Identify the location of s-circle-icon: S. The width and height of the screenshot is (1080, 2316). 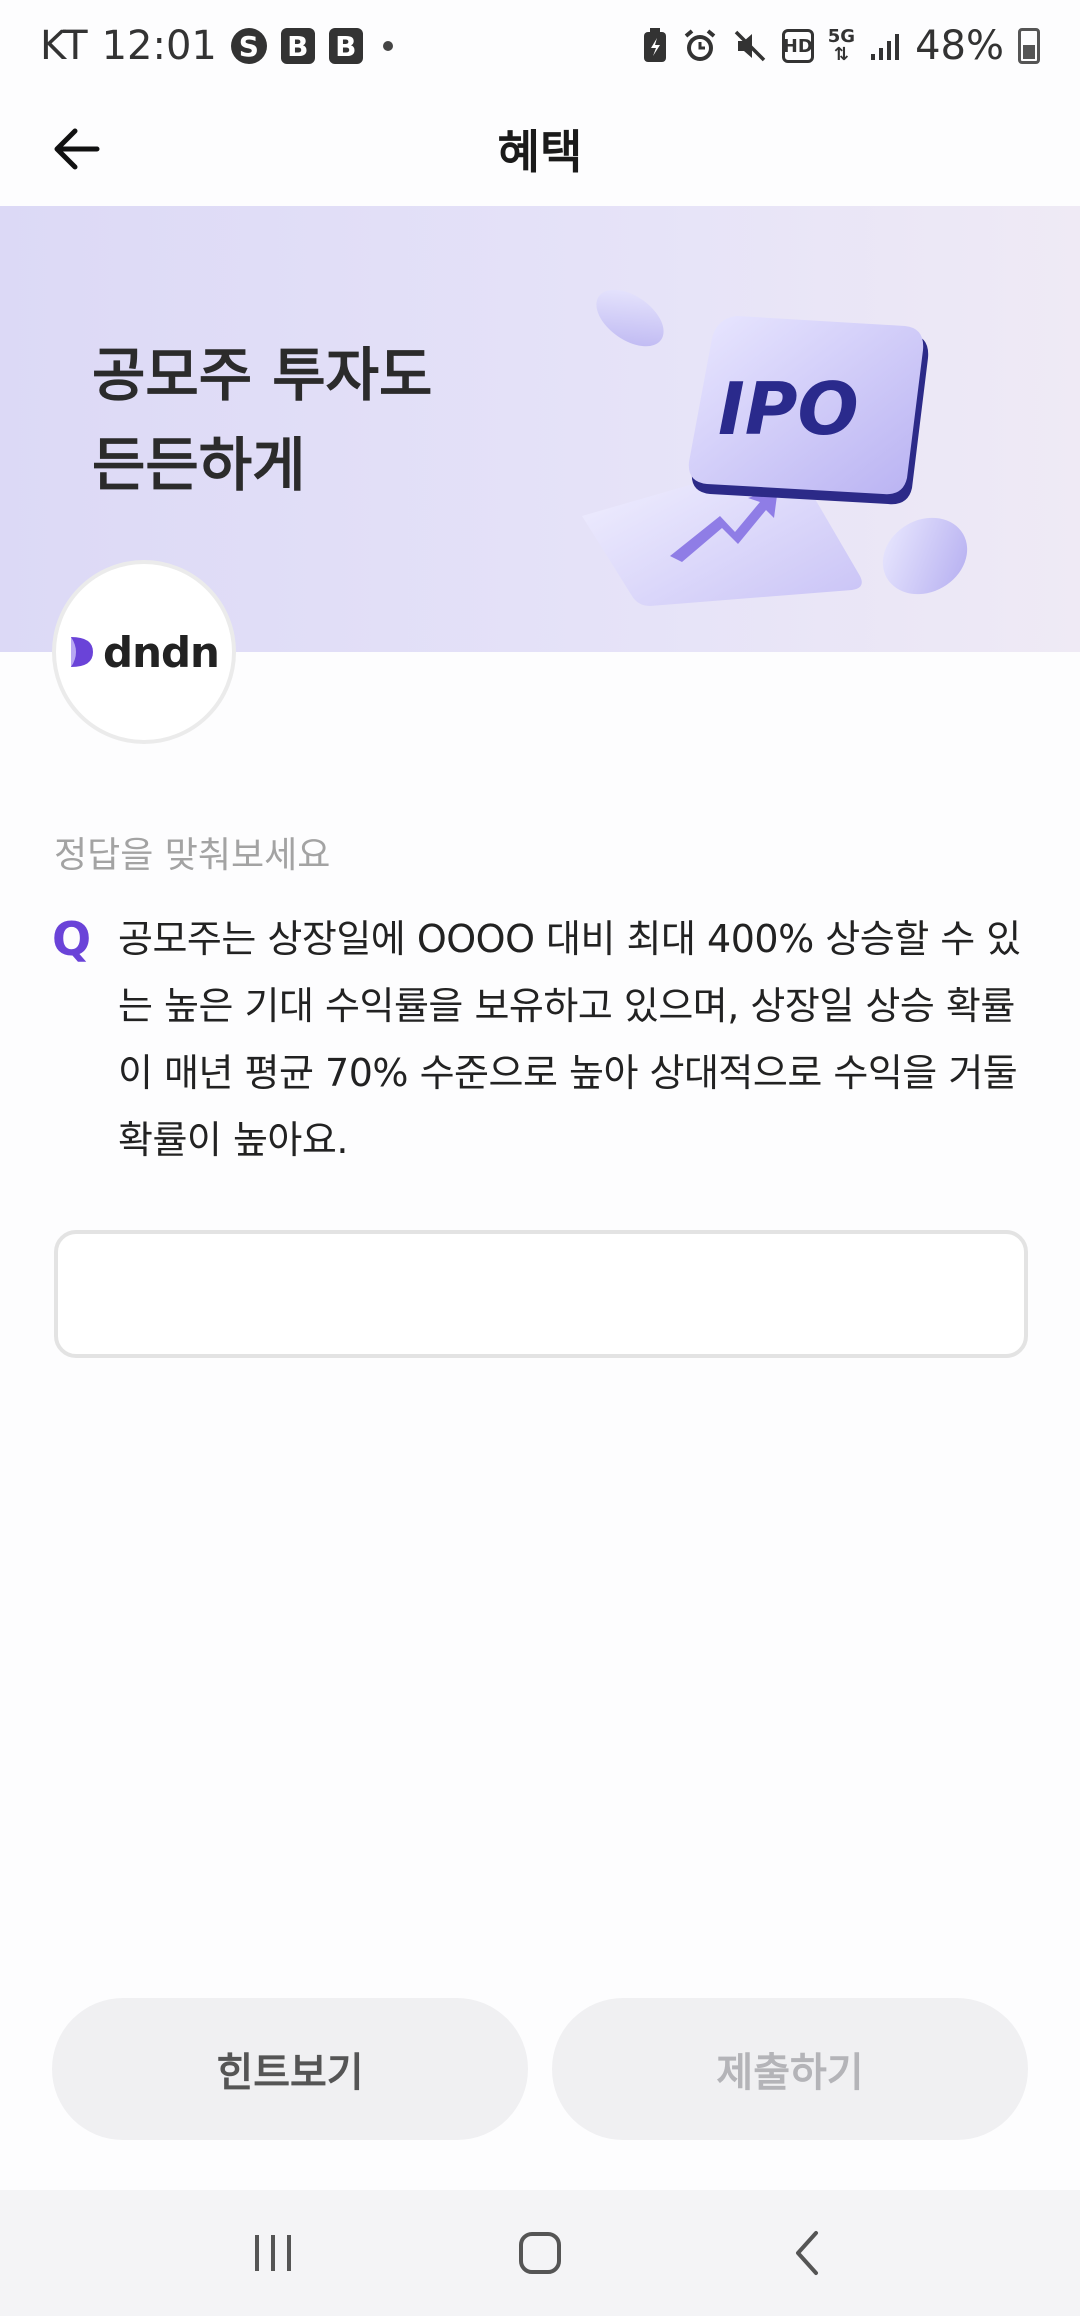
(248, 46).